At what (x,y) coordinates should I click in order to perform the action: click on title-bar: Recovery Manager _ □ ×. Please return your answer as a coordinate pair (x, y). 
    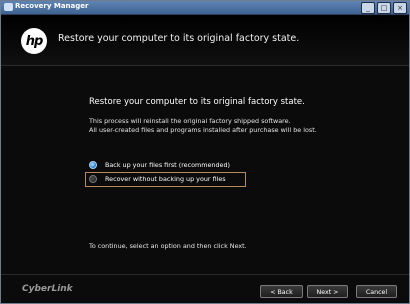
    Looking at the image, I should click on (205, 8).